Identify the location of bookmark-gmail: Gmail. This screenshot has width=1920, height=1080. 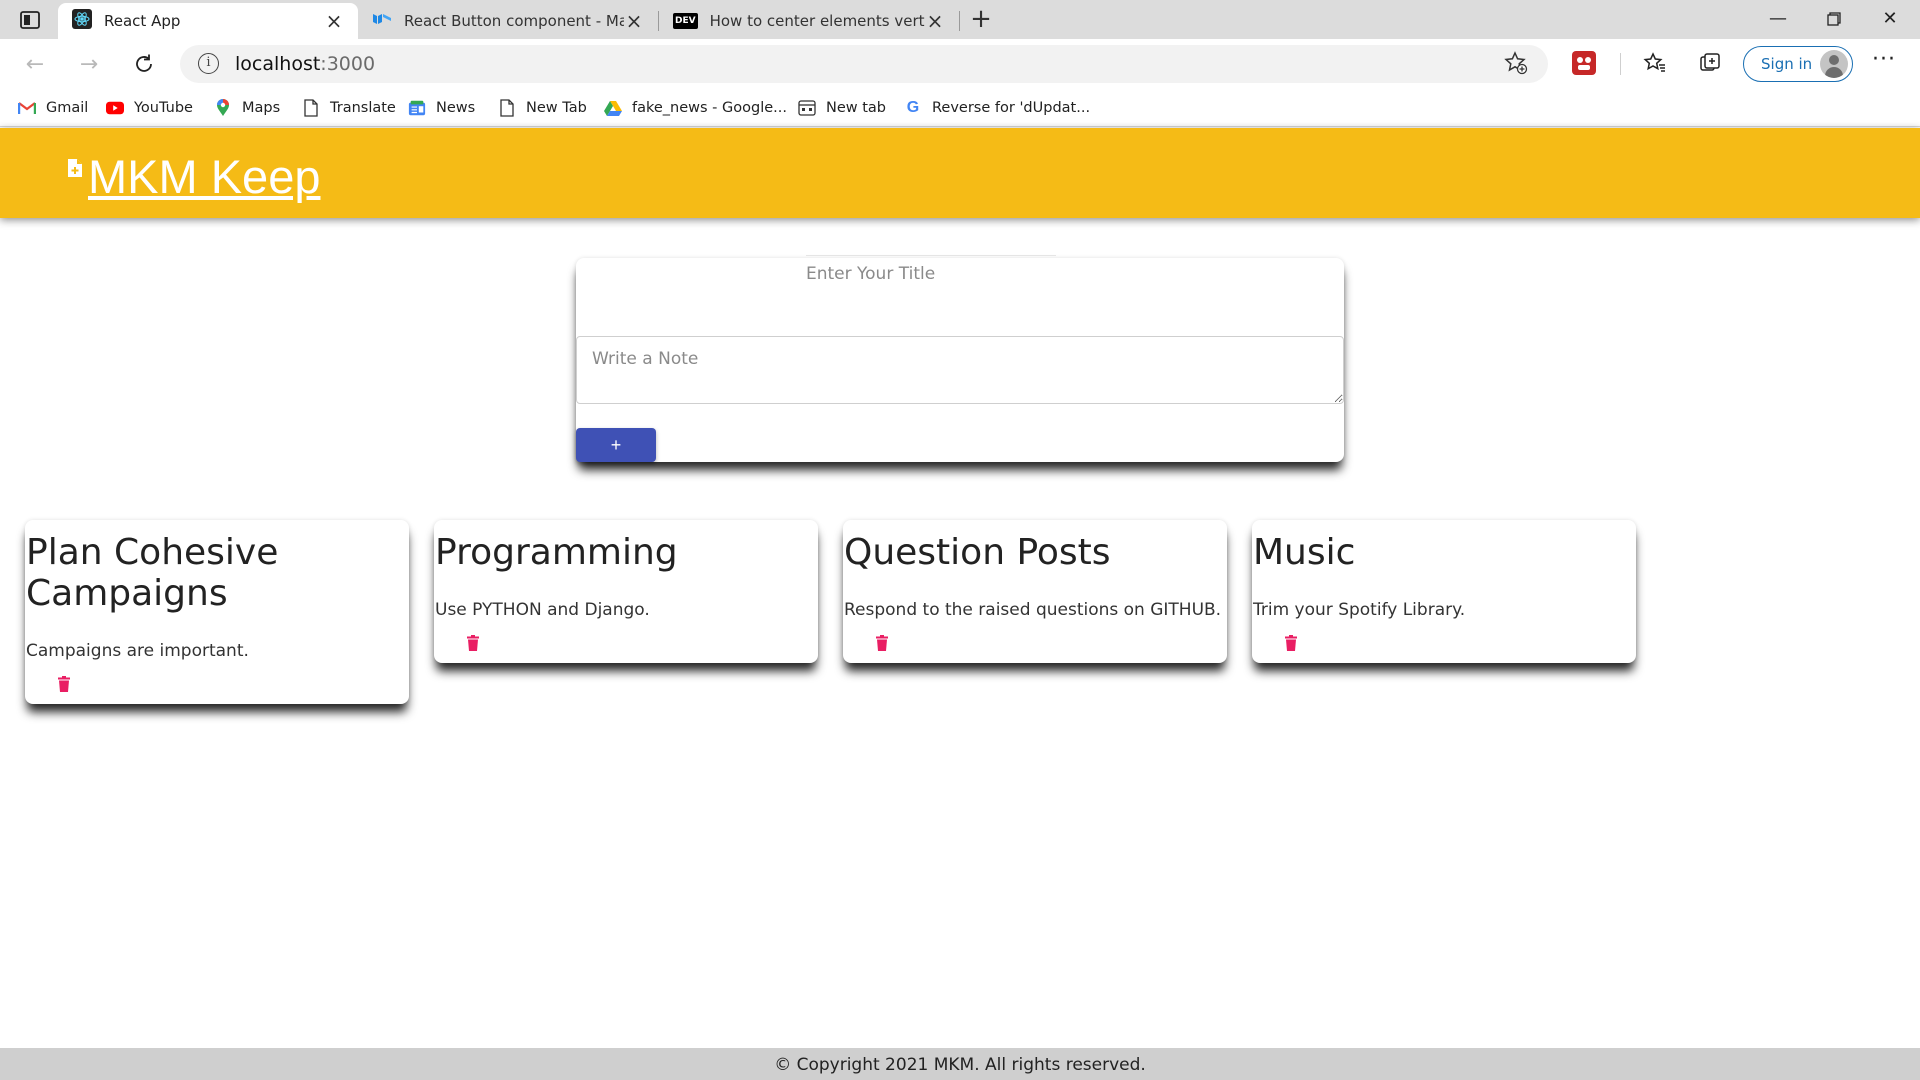
(53, 108).